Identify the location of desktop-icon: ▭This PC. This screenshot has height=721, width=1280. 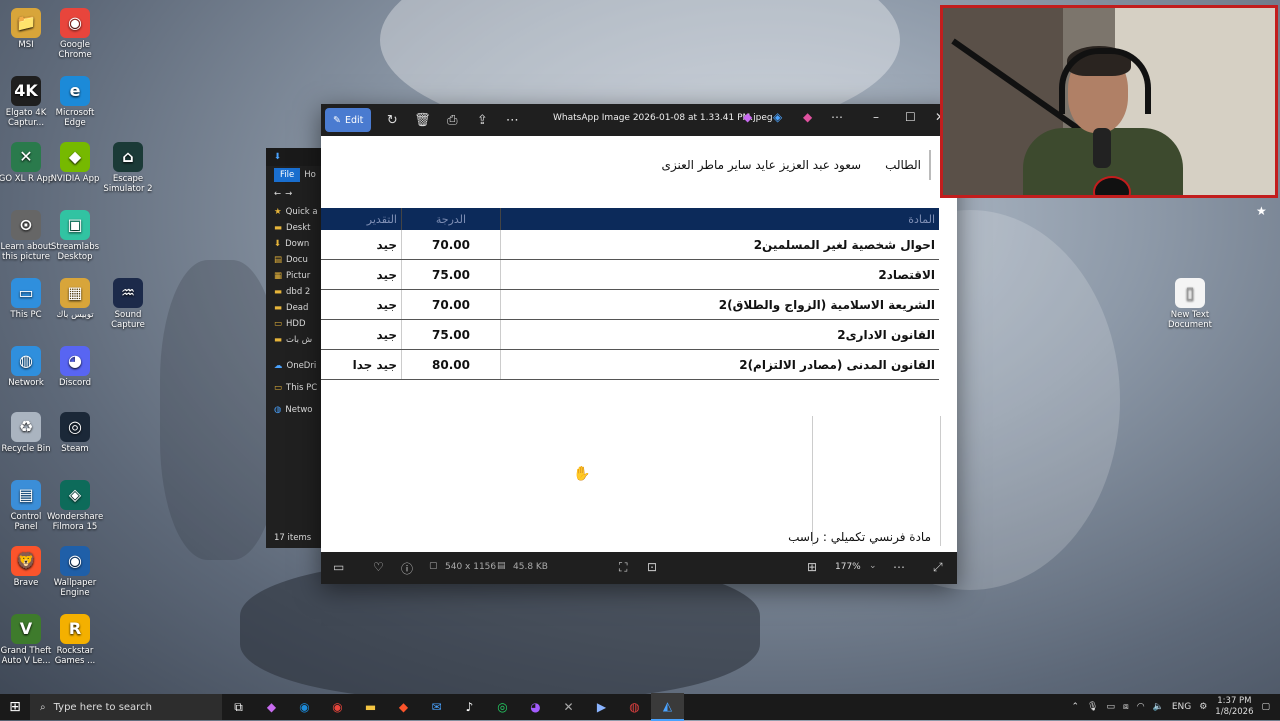
(27, 299).